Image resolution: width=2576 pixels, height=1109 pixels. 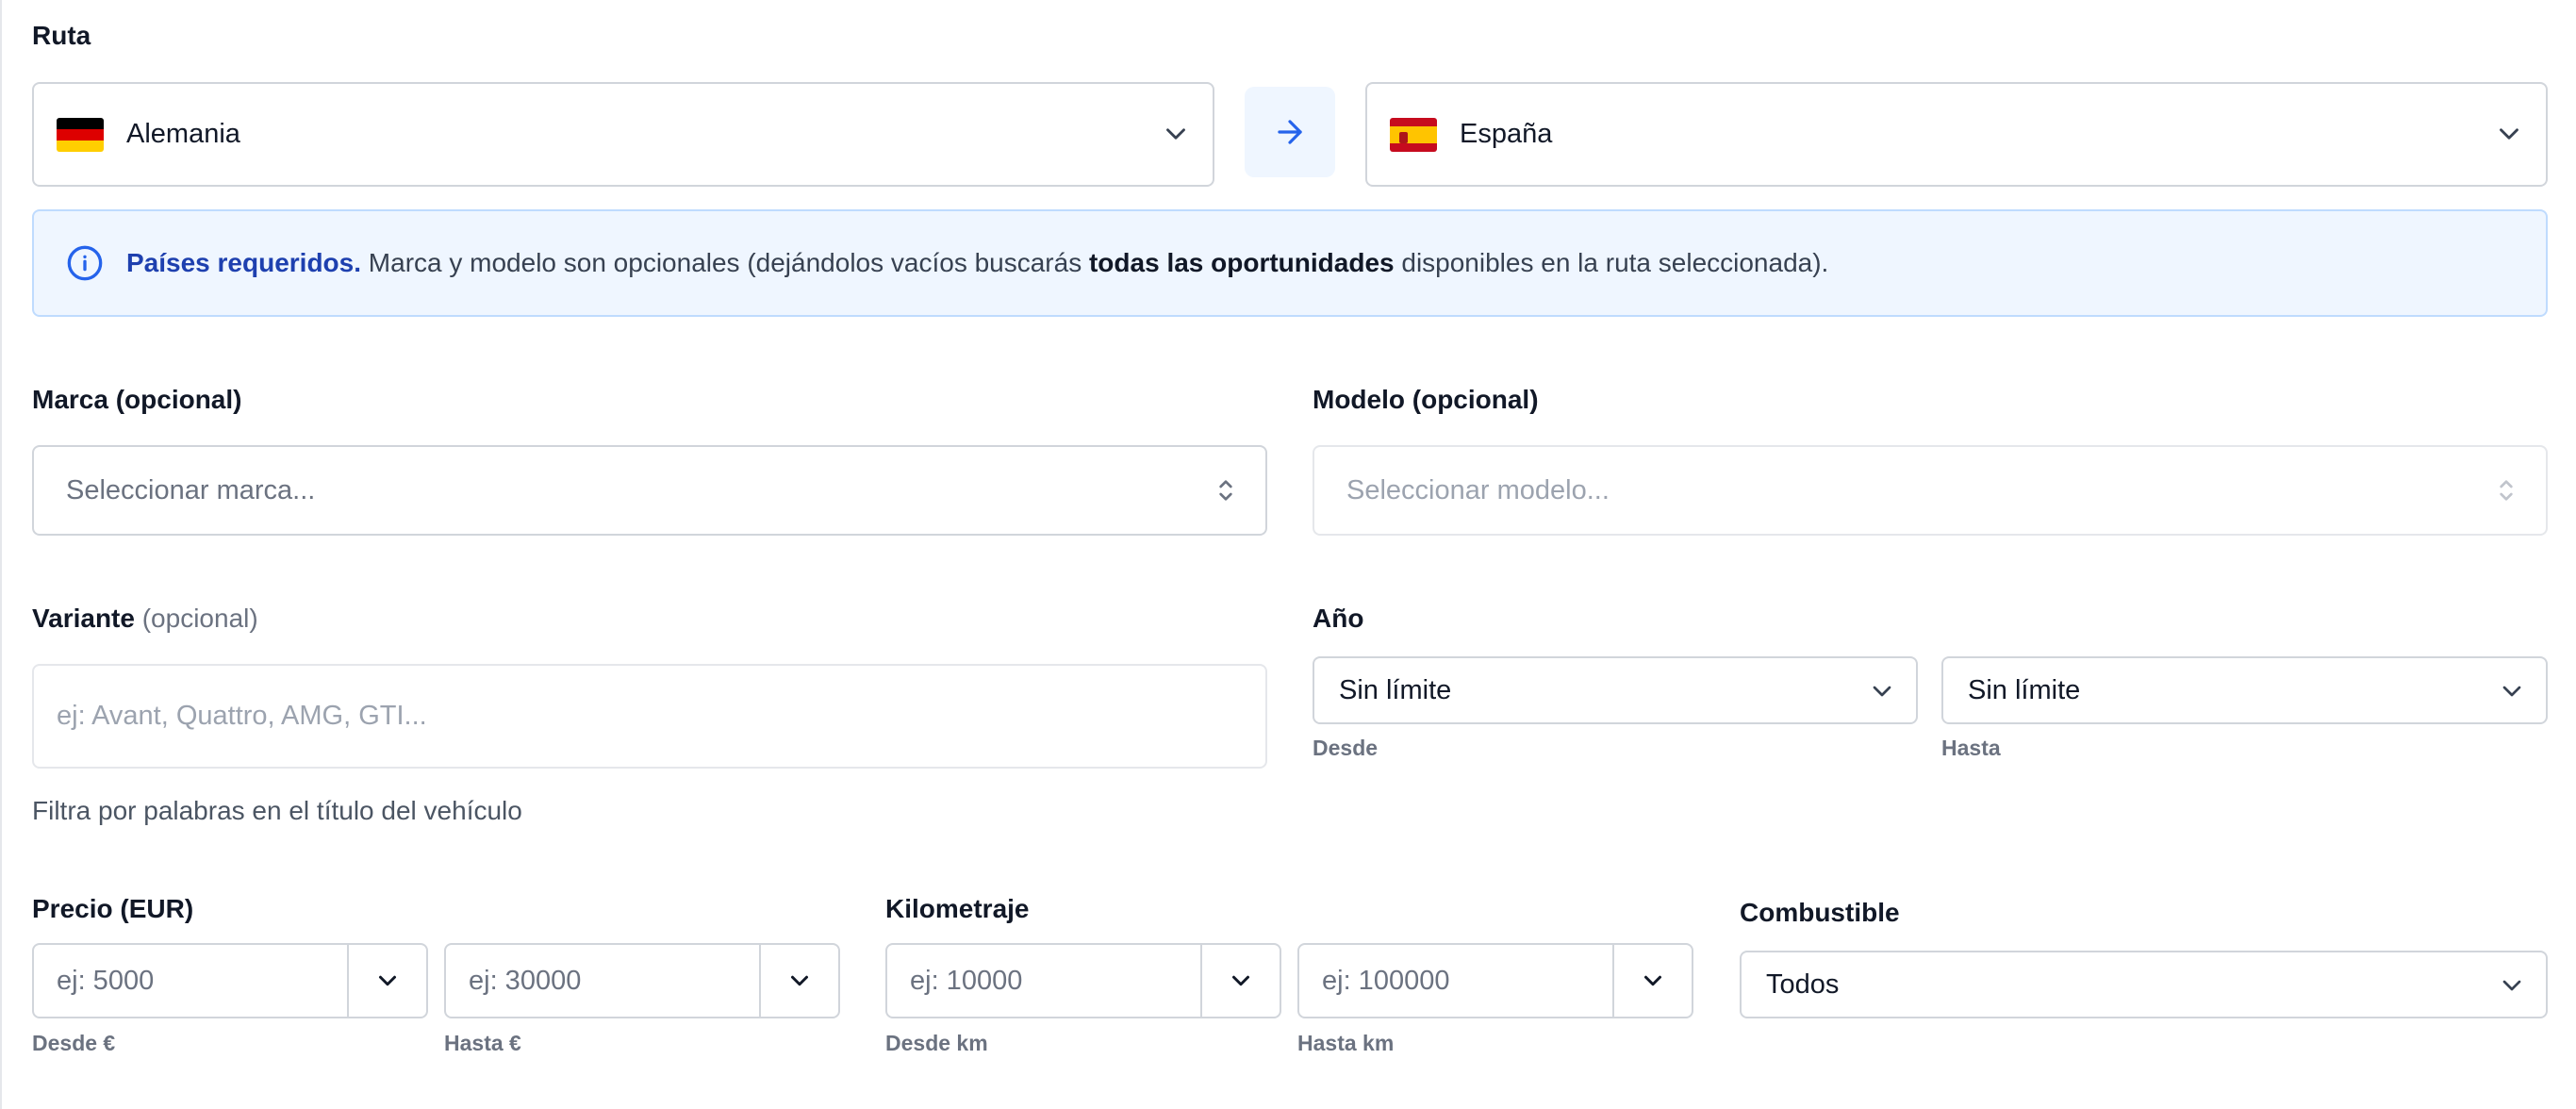 I want to click on price-to-input: ej: 30000, so click(x=602, y=981).